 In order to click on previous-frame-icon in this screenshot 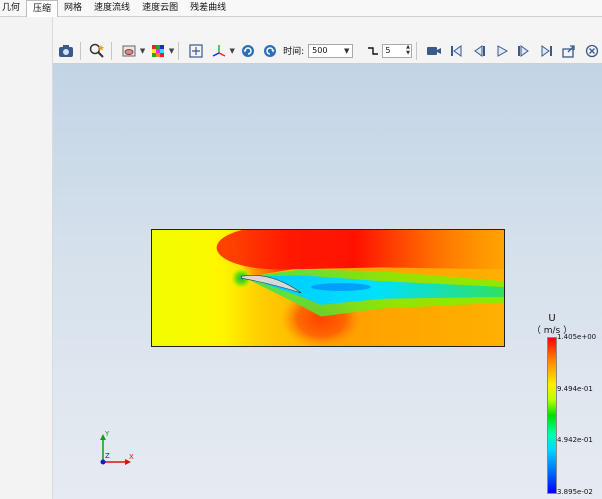, I will do `click(479, 51)`.